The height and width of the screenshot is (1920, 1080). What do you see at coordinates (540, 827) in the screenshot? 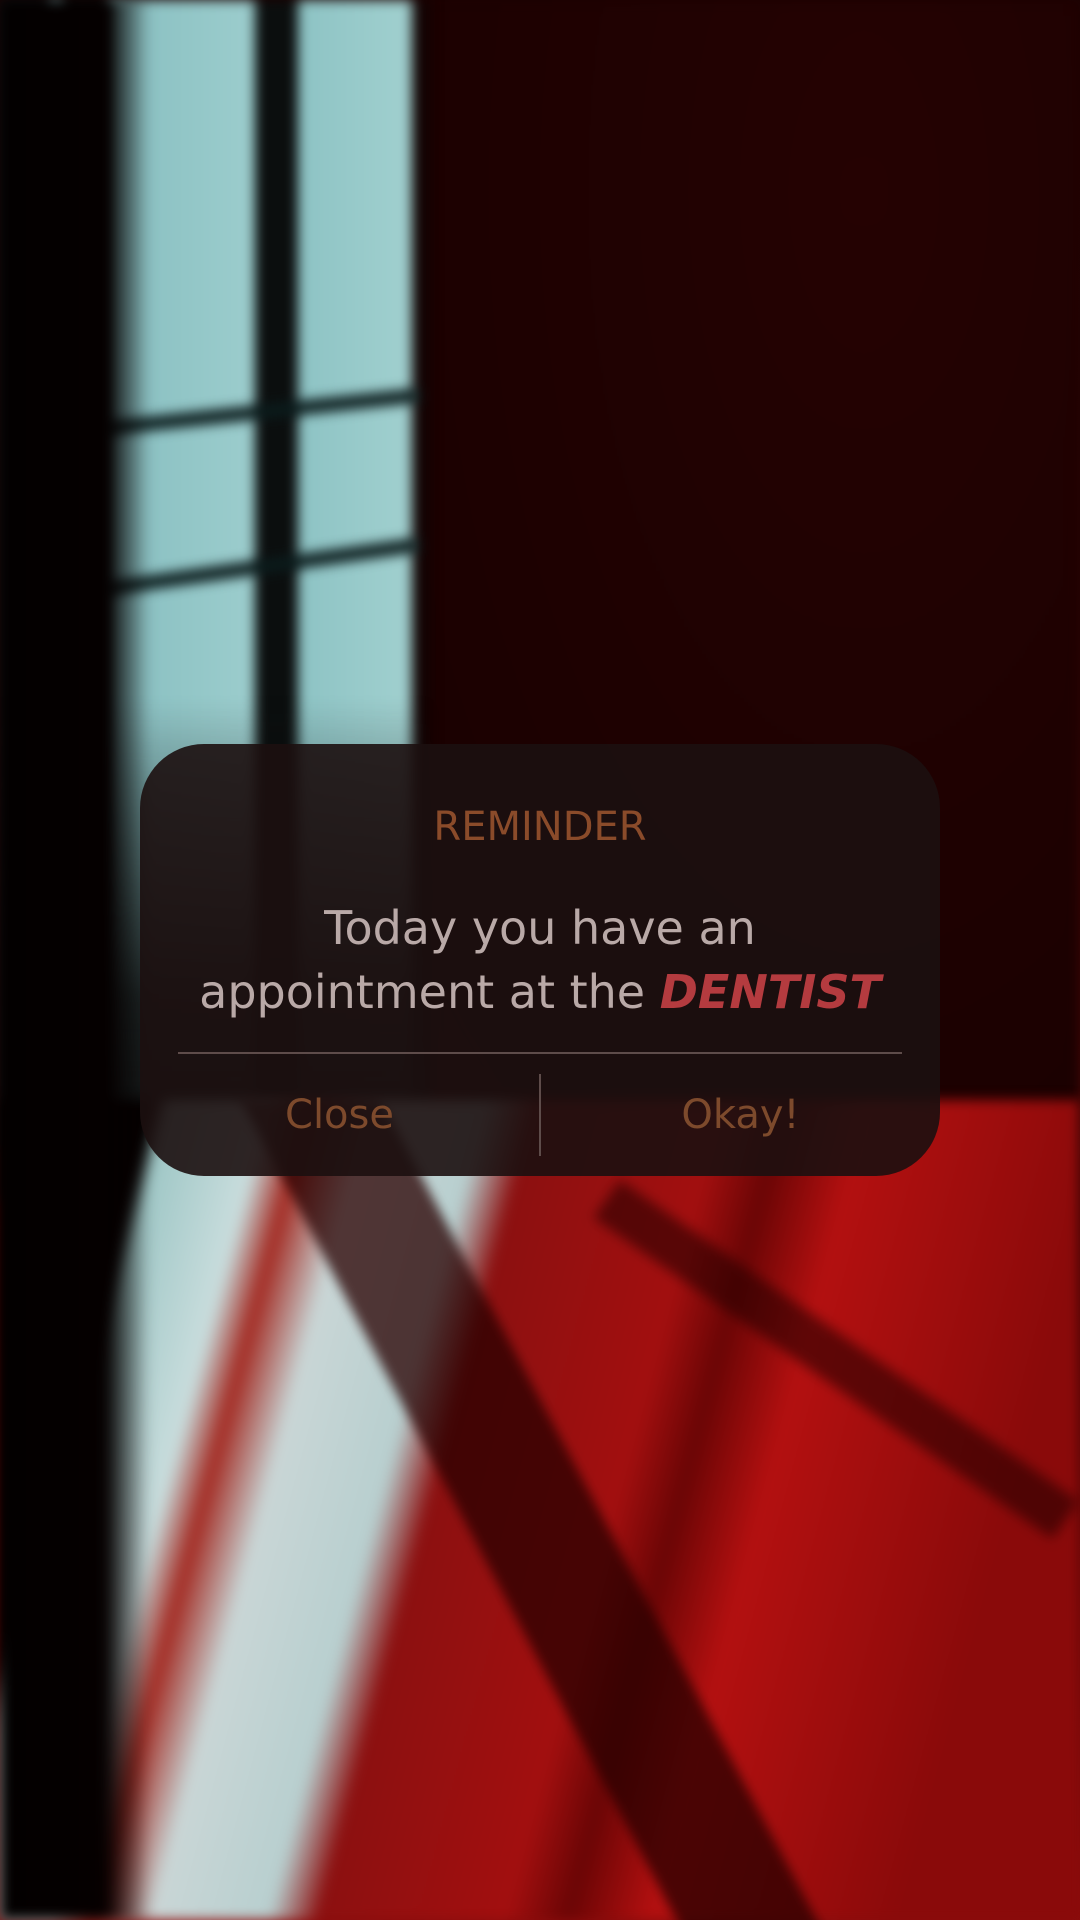
I see `dialog-title: REMINDER` at bounding box center [540, 827].